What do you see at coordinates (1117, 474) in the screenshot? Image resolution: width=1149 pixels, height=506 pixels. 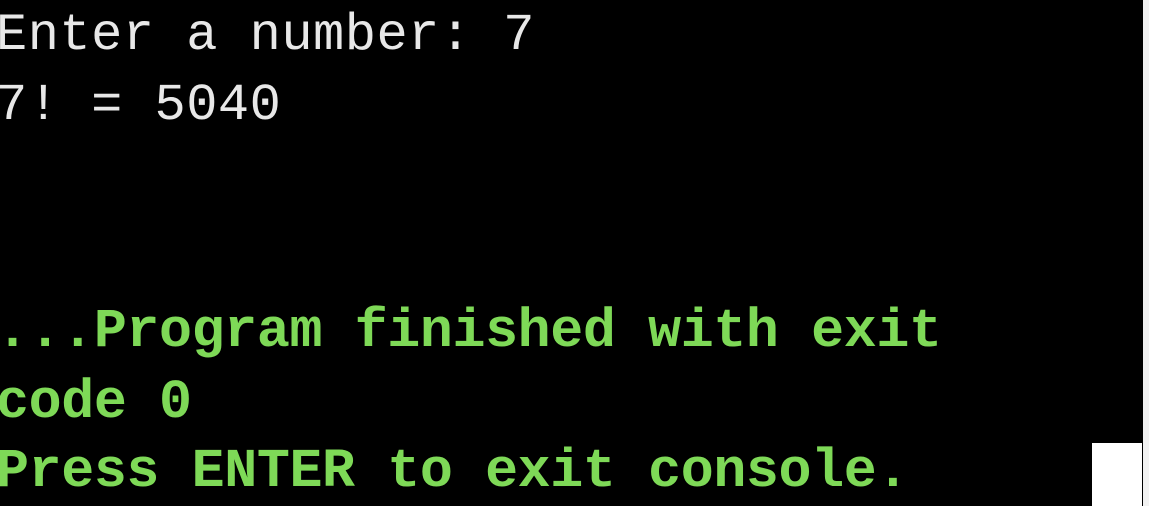 I see `text-cursor` at bounding box center [1117, 474].